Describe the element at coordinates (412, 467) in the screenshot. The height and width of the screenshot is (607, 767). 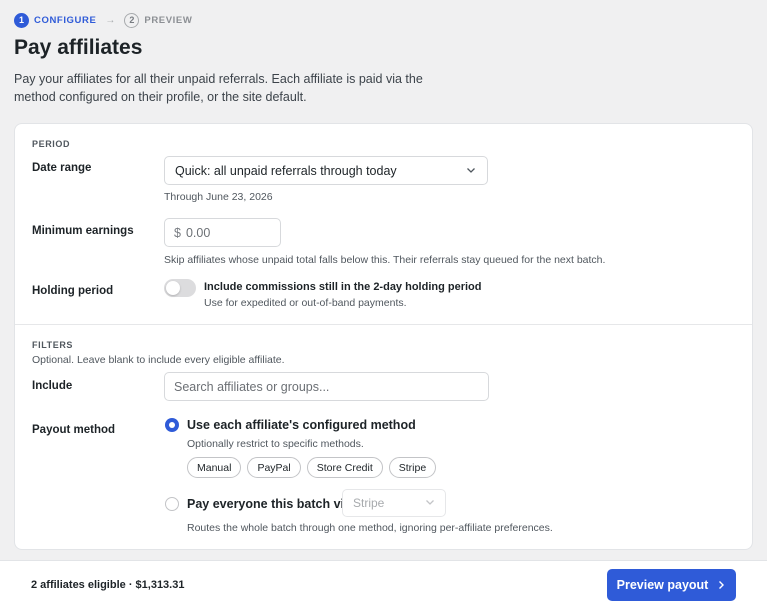
I see `chip-stripe: Stripe` at that location.